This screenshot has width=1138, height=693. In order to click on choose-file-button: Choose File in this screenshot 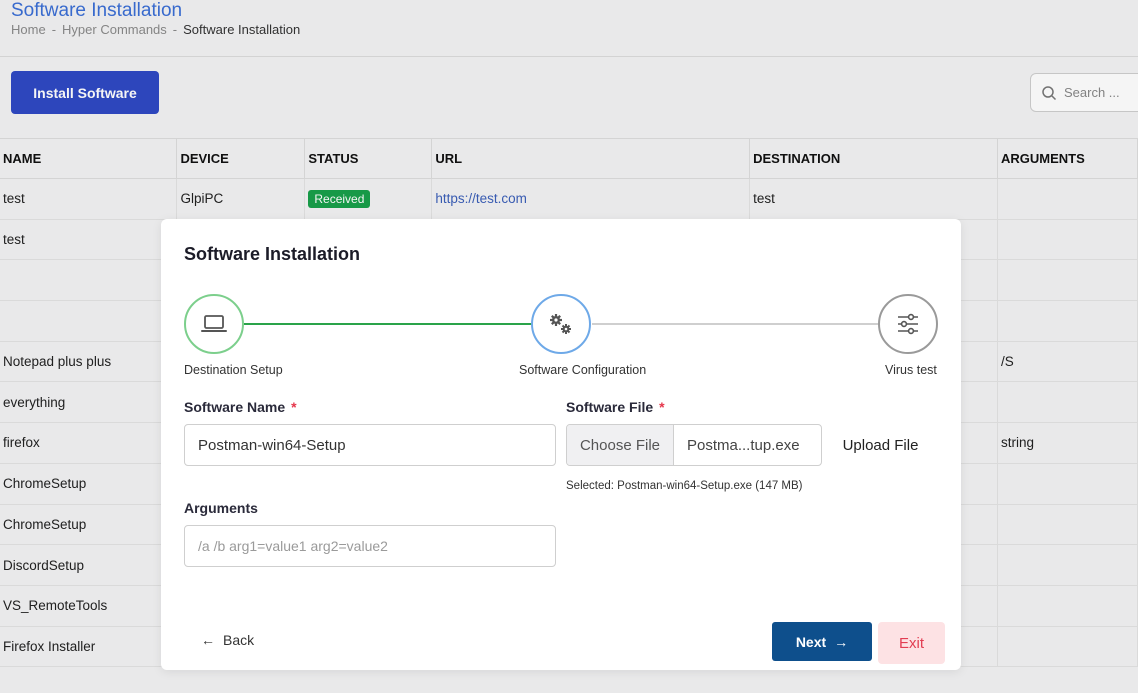, I will do `click(620, 445)`.